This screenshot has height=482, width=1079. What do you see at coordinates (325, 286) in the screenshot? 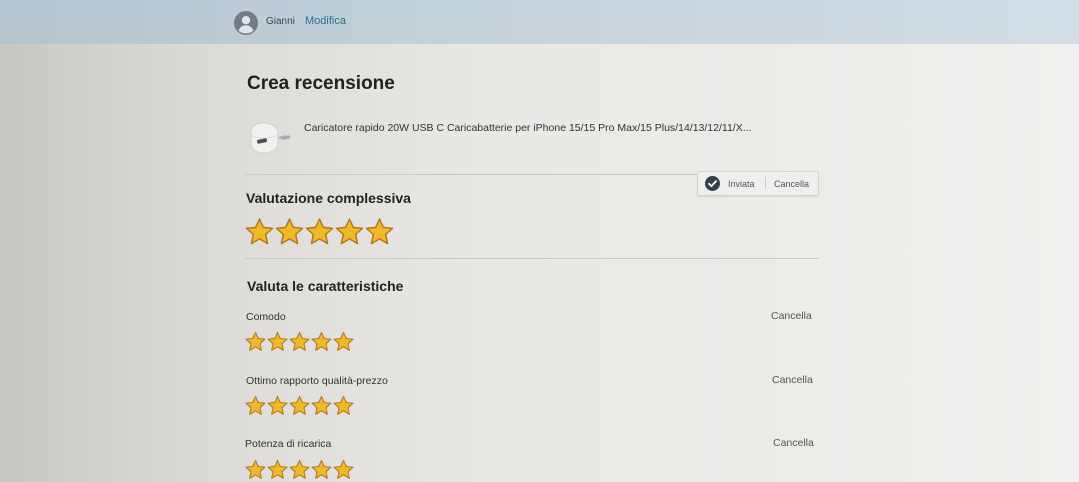
I see `features-heading: Valuta le caratteristiche` at bounding box center [325, 286].